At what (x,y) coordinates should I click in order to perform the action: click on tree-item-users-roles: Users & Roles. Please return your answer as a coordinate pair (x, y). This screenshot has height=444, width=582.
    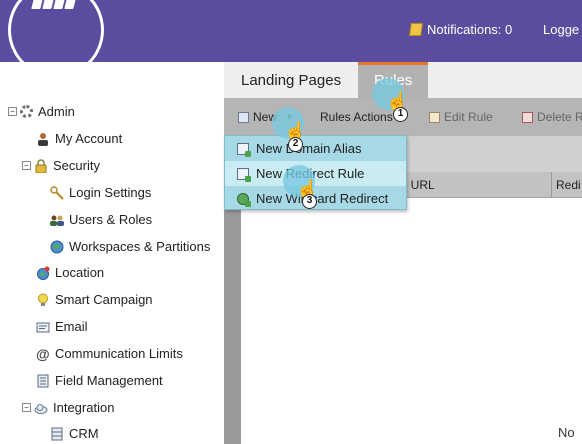
    Looking at the image, I should click on (101, 219).